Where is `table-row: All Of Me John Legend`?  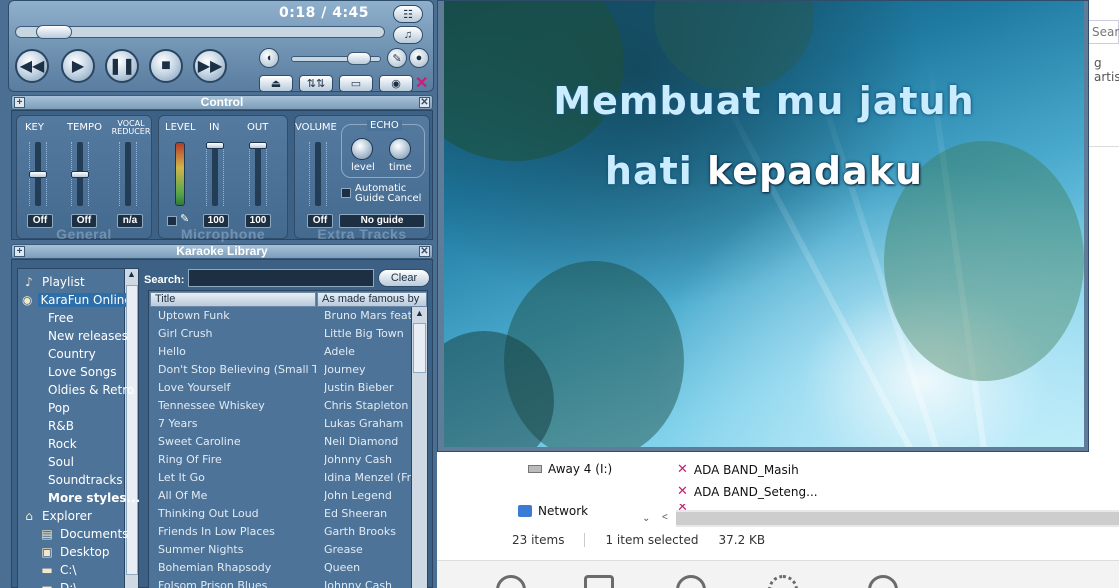
table-row: All Of Me John Legend is located at coordinates (280, 496).